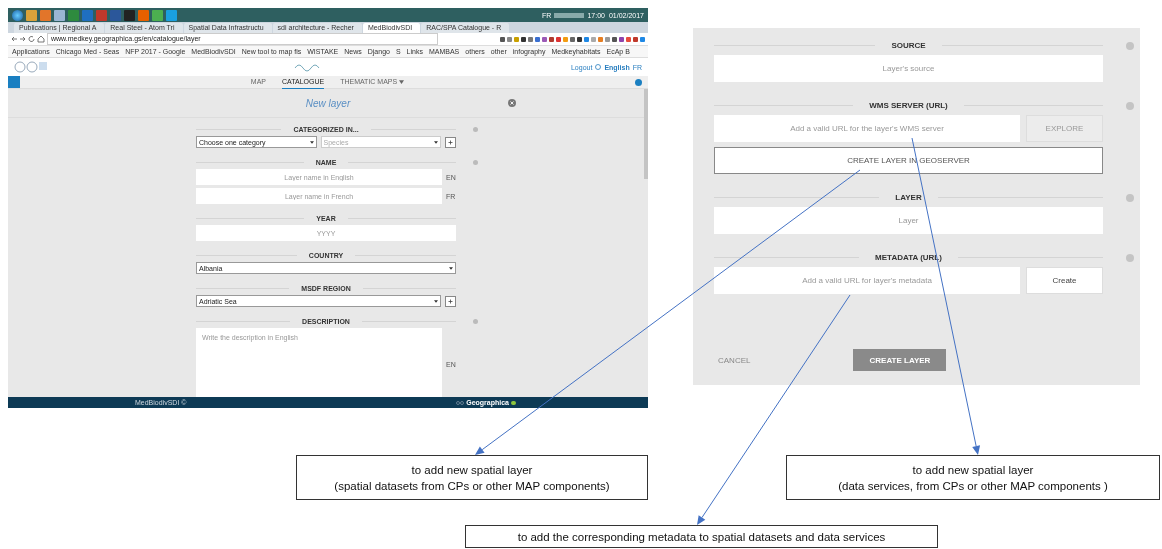 The image size is (1162, 549). I want to click on text-field: Add a valid URL for the layer's WMS server, so click(867, 128).